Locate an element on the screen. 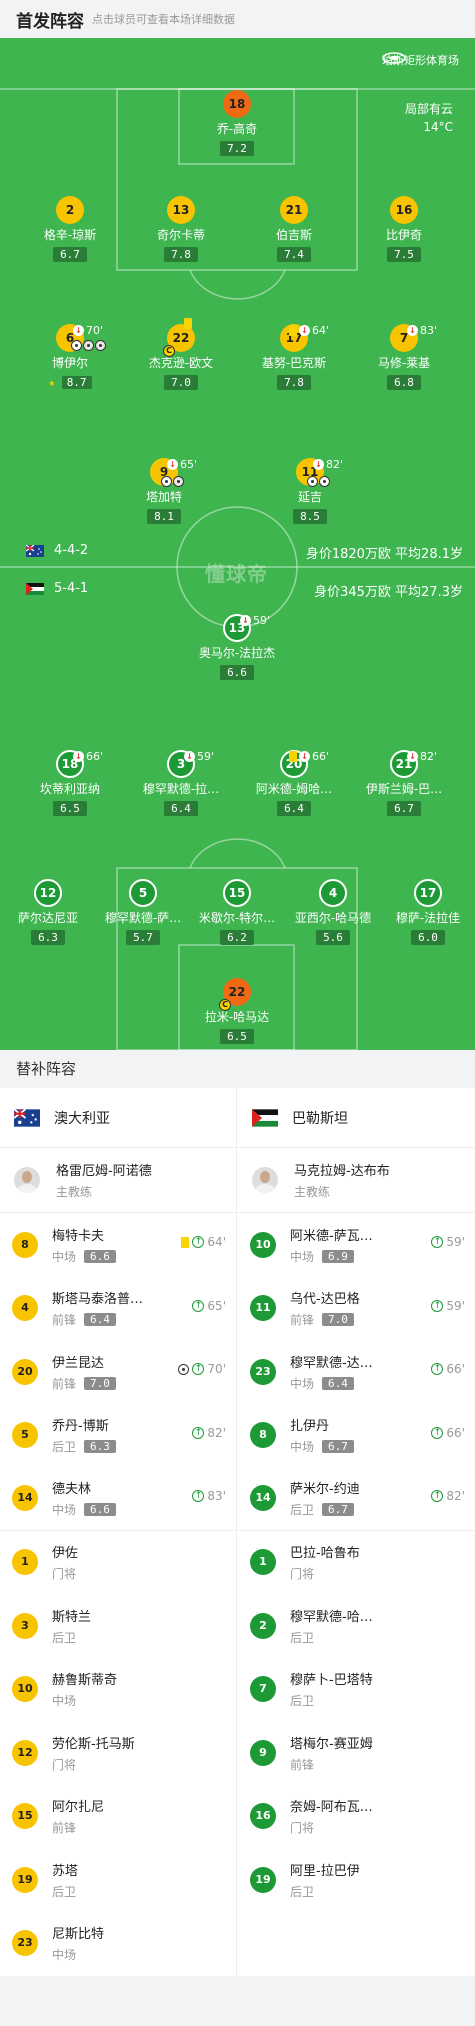 This screenshot has width=475, height=2026. shirt-number: 20 is located at coordinates (25, 1371).